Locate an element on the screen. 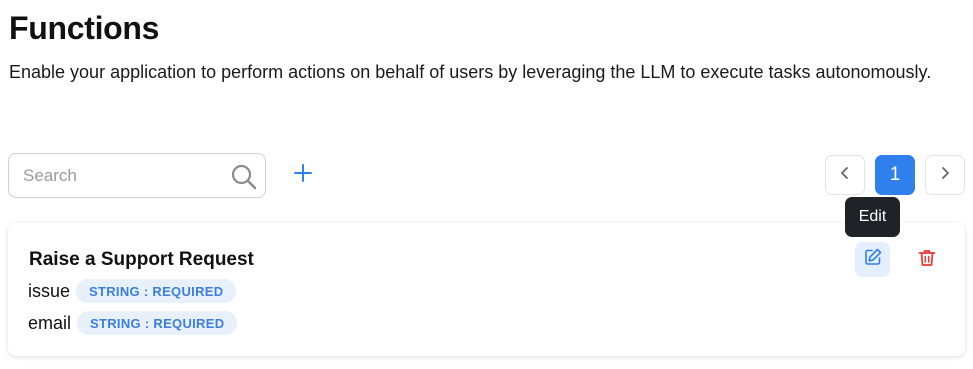 This screenshot has height=369, width=973. function-param: issue STRING : REQUIRED is located at coordinates (132, 291).